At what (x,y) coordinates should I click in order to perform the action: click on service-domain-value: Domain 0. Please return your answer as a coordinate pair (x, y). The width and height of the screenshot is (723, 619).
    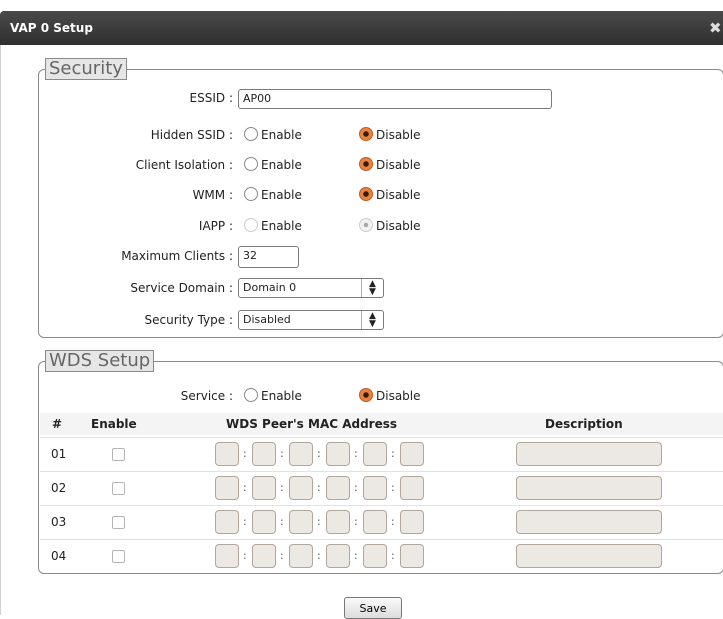
    Looking at the image, I should click on (270, 287).